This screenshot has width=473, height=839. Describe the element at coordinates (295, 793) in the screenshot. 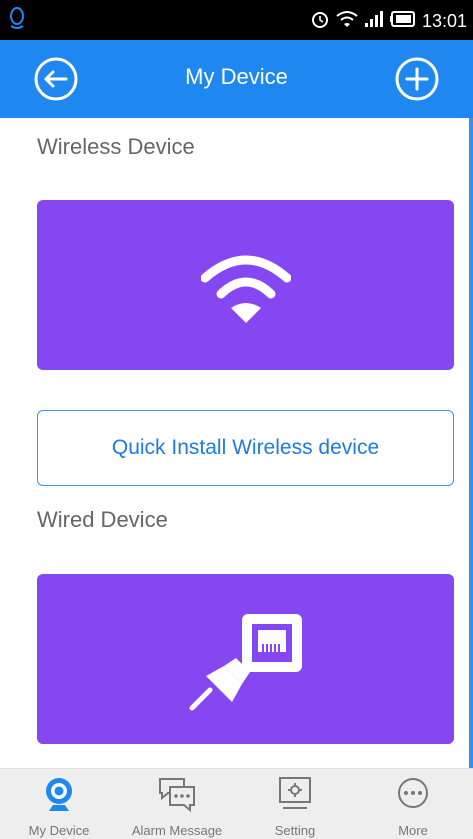

I see `monitor-settings-icon` at that location.